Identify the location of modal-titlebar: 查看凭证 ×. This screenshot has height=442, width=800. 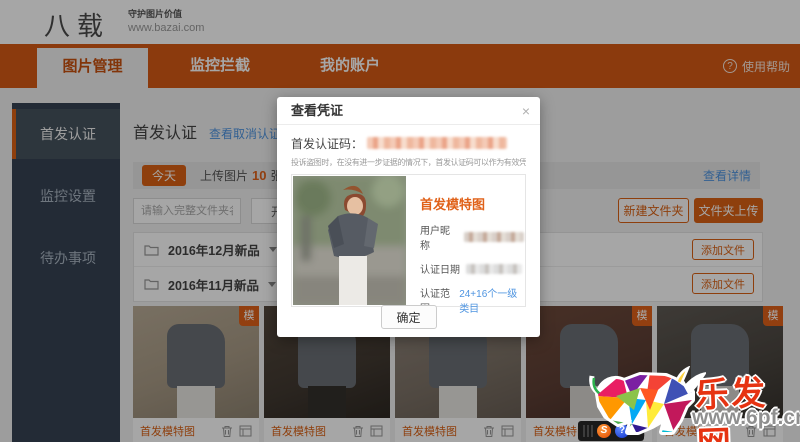
(408, 111).